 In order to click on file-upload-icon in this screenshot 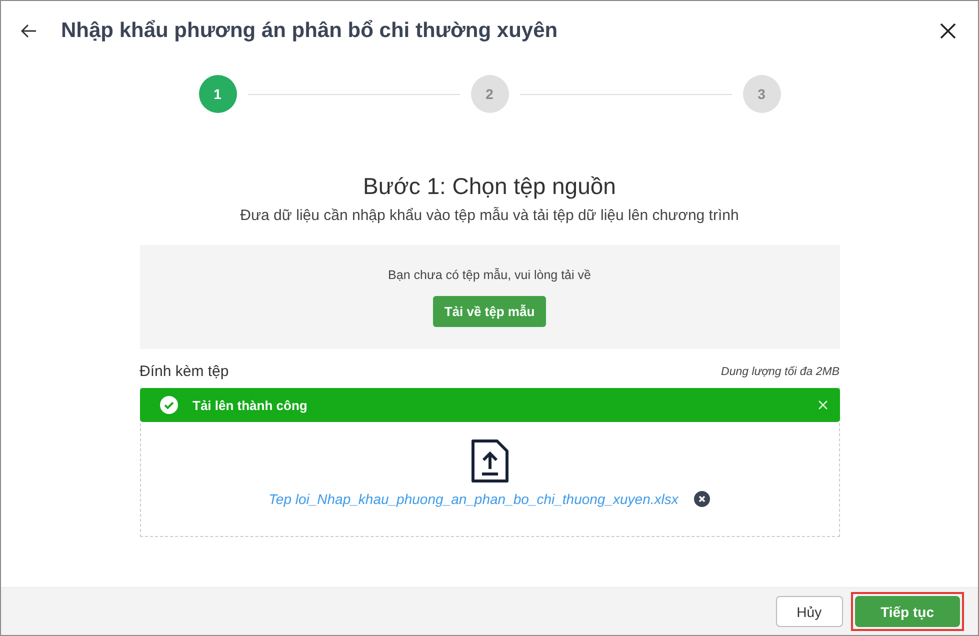, I will do `click(489, 461)`.